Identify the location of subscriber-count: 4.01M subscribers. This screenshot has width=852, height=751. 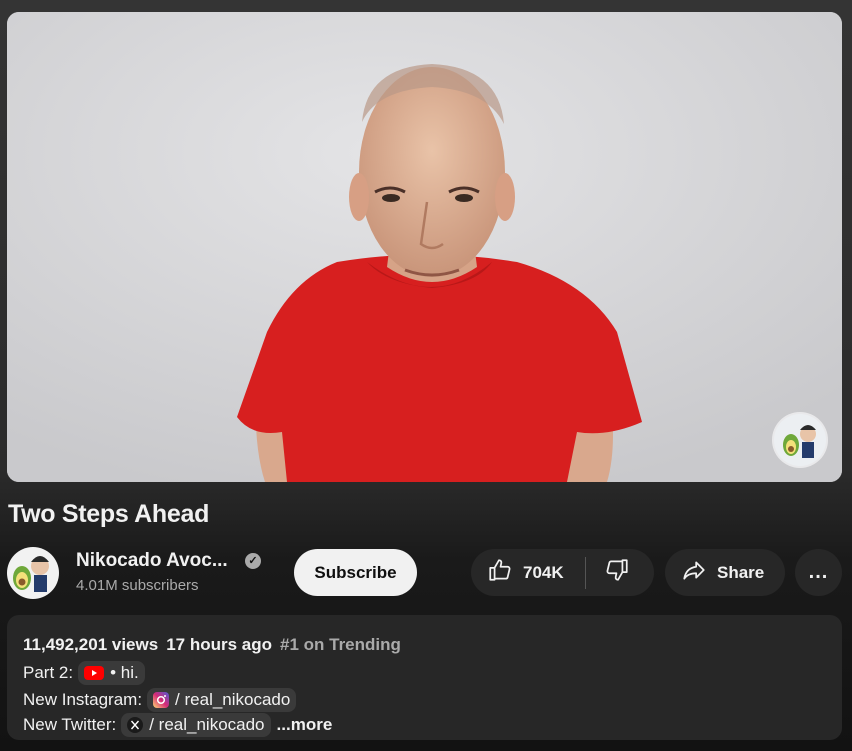
(137, 585).